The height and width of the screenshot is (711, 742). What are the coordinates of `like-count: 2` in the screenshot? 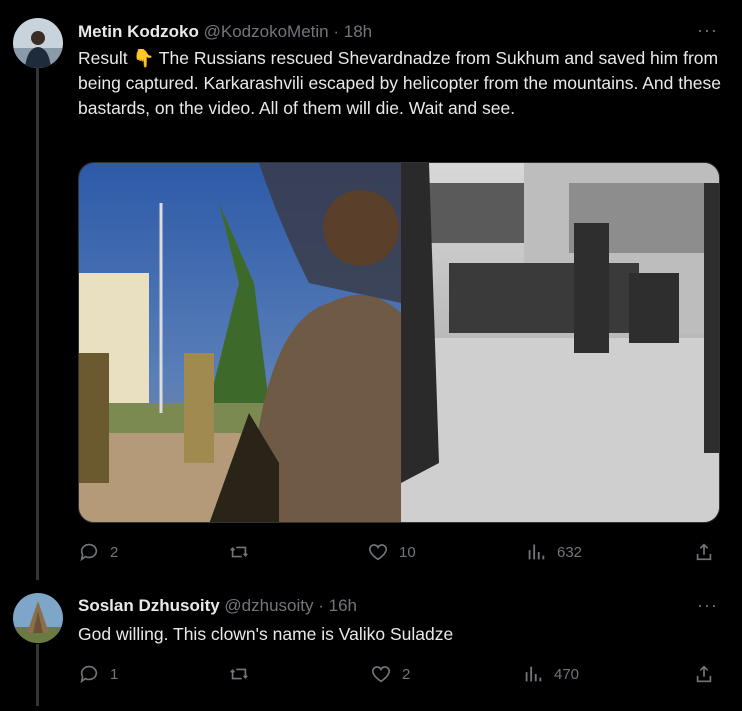 It's located at (406, 674).